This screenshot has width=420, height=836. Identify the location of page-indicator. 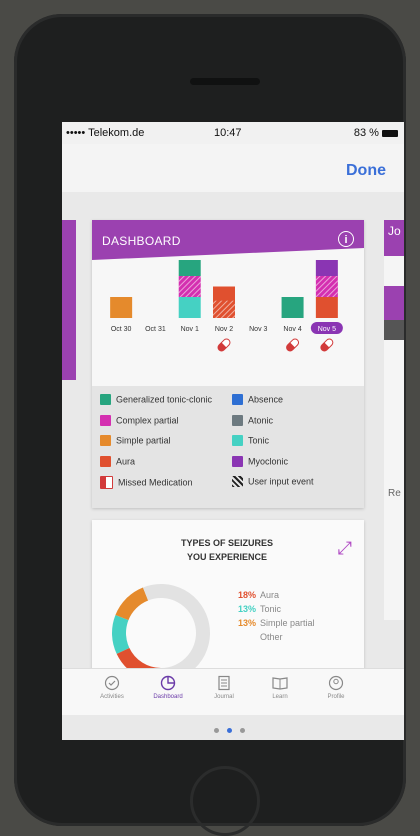
(233, 726).